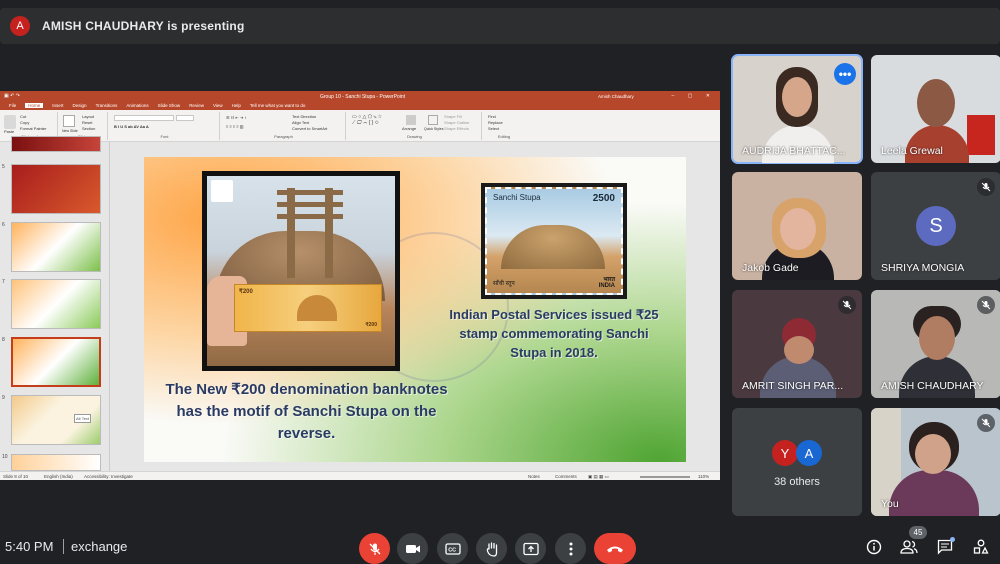  What do you see at coordinates (409, 129) in the screenshot?
I see `arrange-button: Arrange` at bounding box center [409, 129].